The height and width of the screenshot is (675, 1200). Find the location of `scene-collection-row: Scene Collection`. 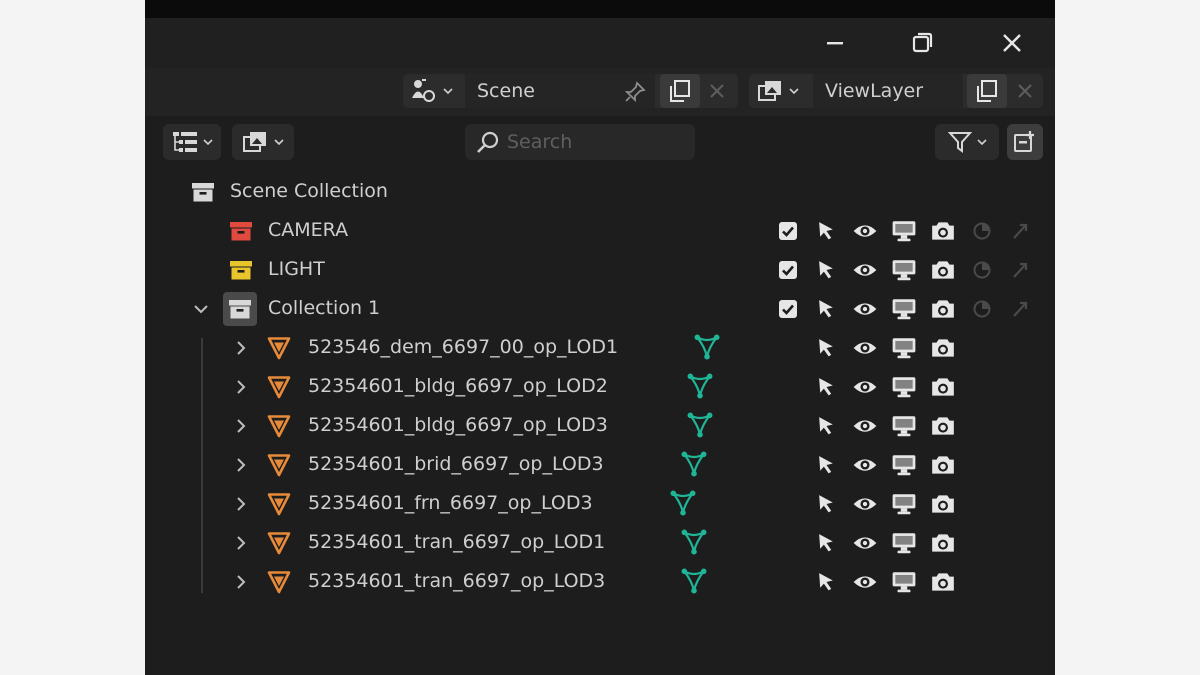

scene-collection-row: Scene Collection is located at coordinates (600, 191).